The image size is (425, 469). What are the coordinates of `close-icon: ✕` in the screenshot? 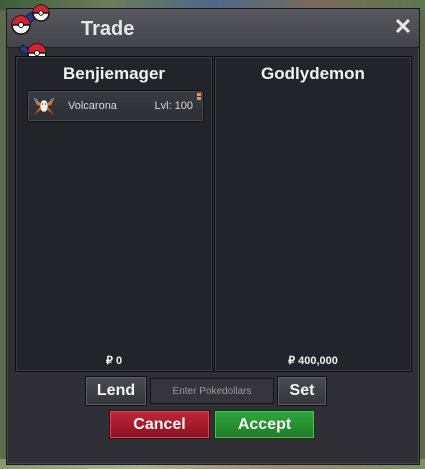 It's located at (403, 27).